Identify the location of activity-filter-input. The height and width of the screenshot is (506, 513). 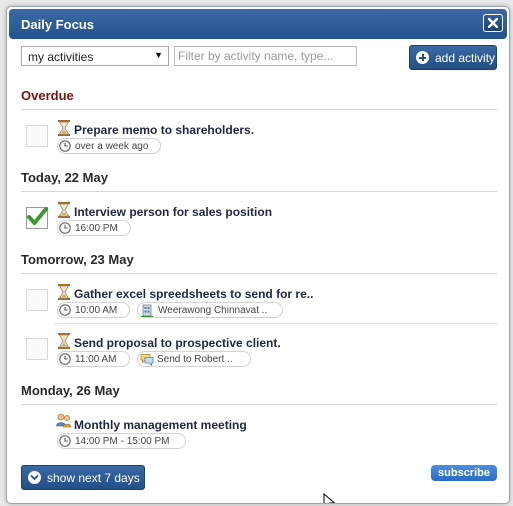
(265, 56).